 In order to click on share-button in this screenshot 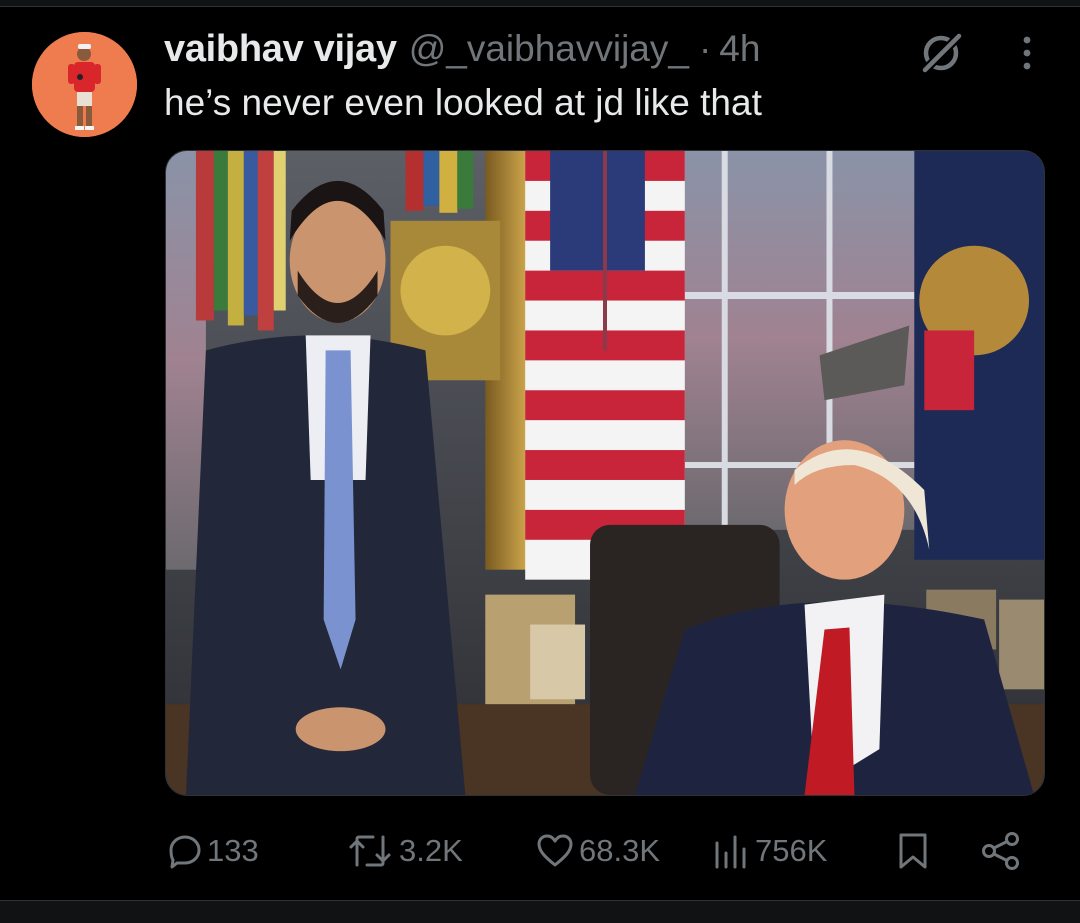, I will do `click(1001, 851)`.